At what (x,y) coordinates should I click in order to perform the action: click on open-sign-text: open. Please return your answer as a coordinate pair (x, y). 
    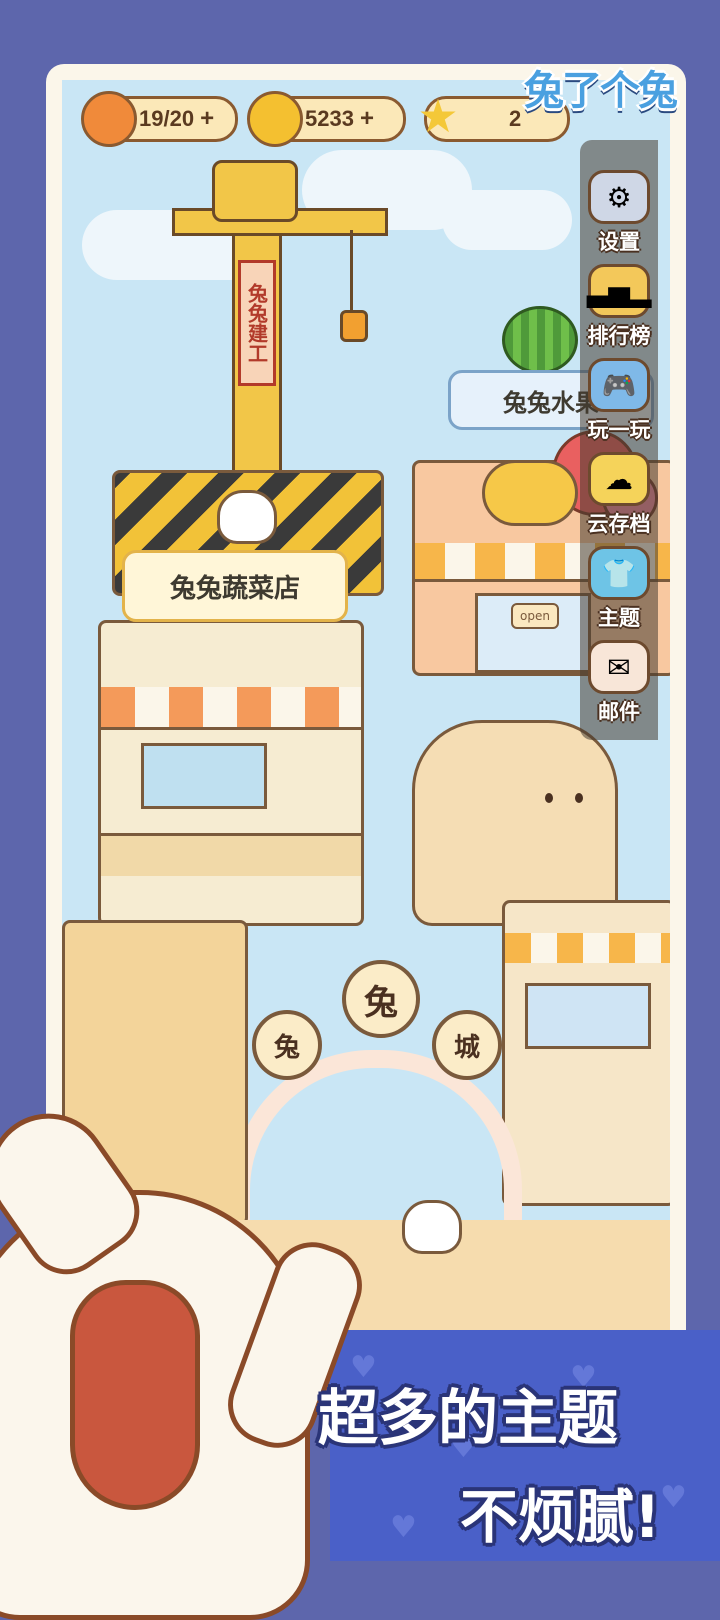
    Looking at the image, I should click on (535, 616).